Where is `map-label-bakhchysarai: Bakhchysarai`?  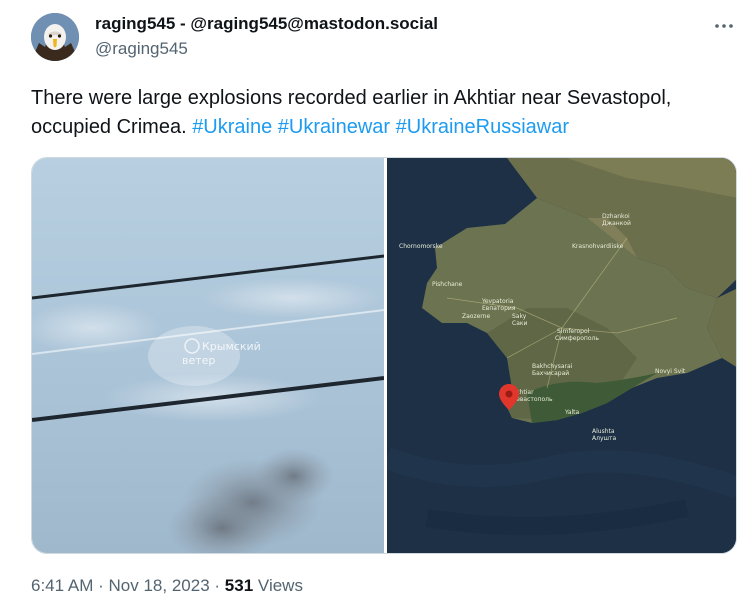
map-label-bakhchysarai: Bakhchysarai is located at coordinates (552, 366).